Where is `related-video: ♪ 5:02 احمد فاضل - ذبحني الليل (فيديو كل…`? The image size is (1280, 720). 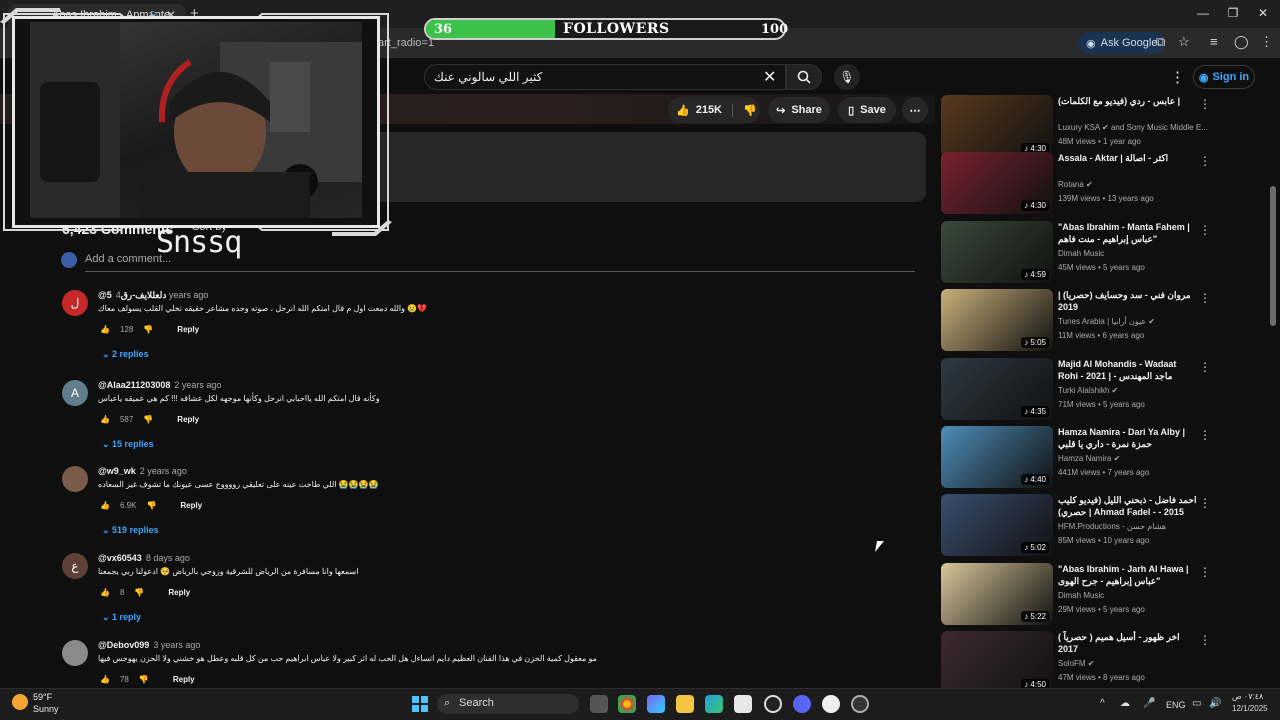 related-video: ♪ 5:02 احمد فاضل - ذبحني الليل (فيديو كل… is located at coordinates (1076, 525).